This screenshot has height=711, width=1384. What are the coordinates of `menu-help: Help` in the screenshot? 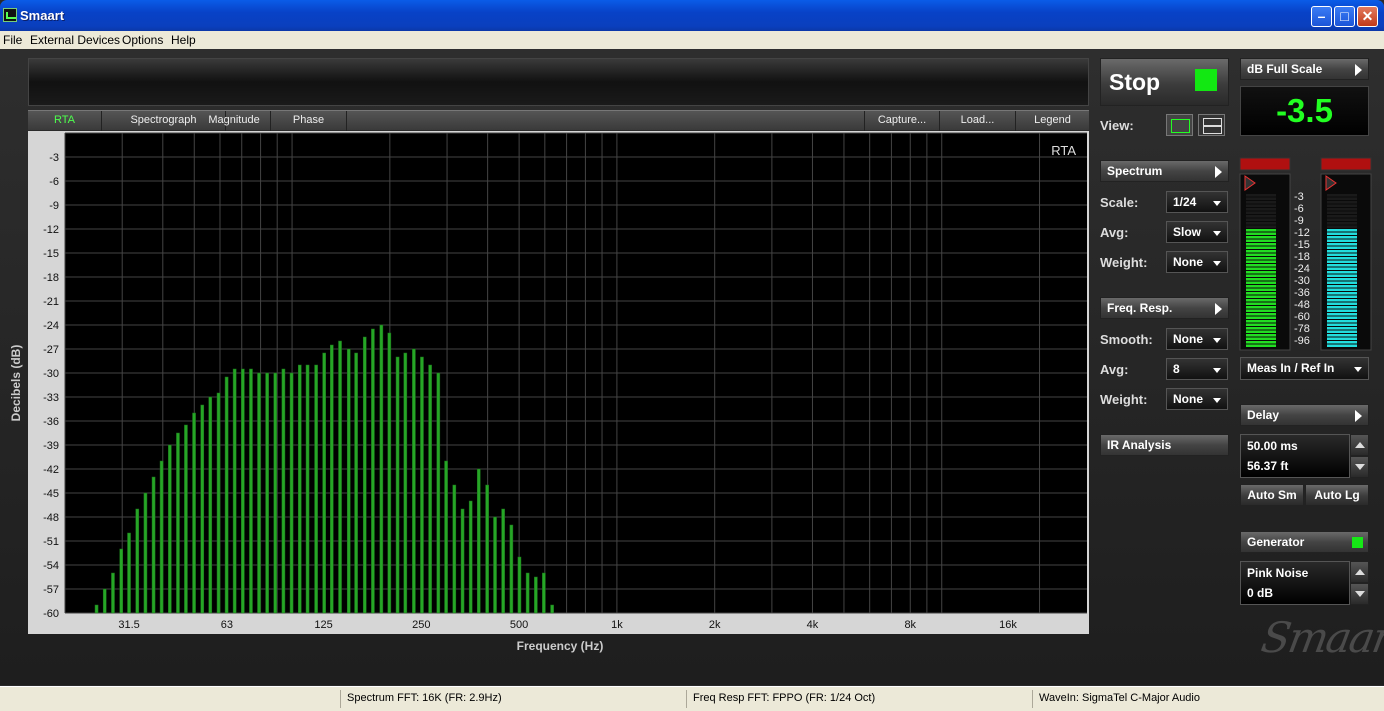 It's located at (183, 40).